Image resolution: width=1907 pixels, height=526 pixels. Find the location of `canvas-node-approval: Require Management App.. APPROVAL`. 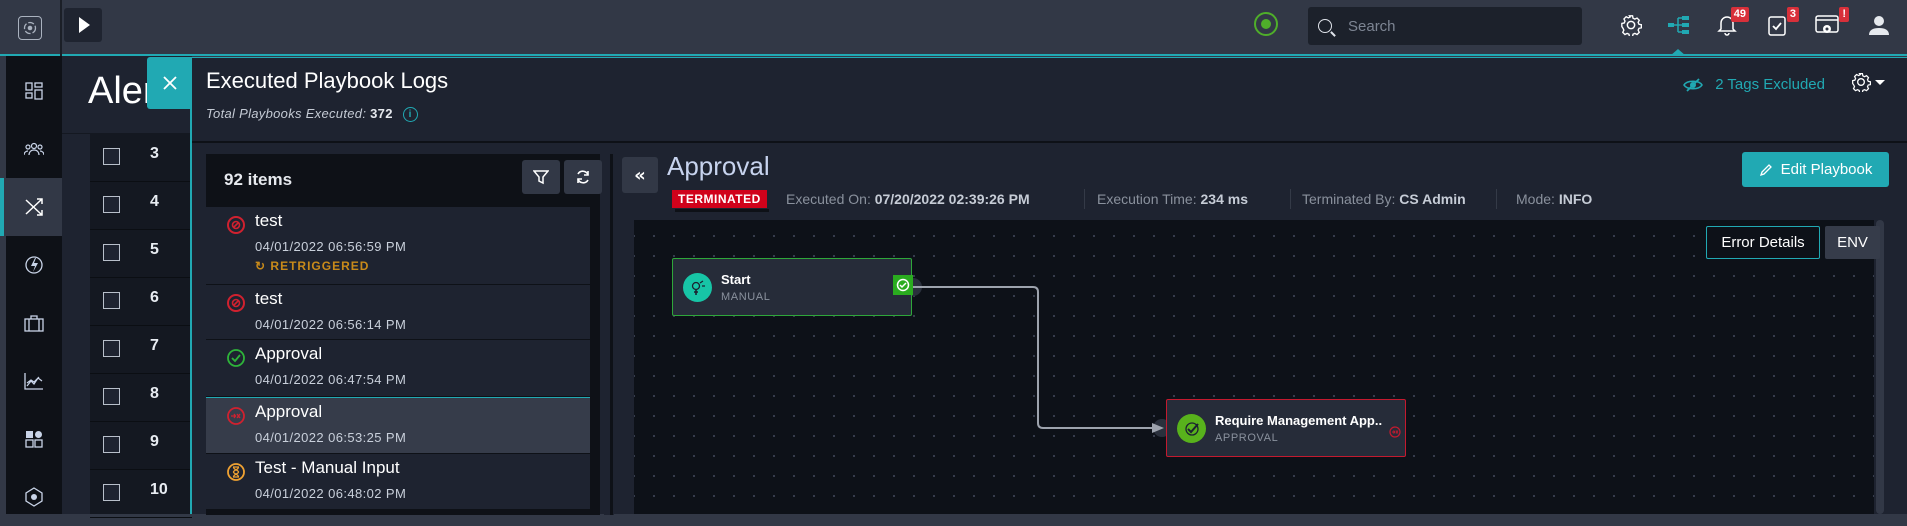

canvas-node-approval: Require Management App.. APPROVAL is located at coordinates (1286, 428).